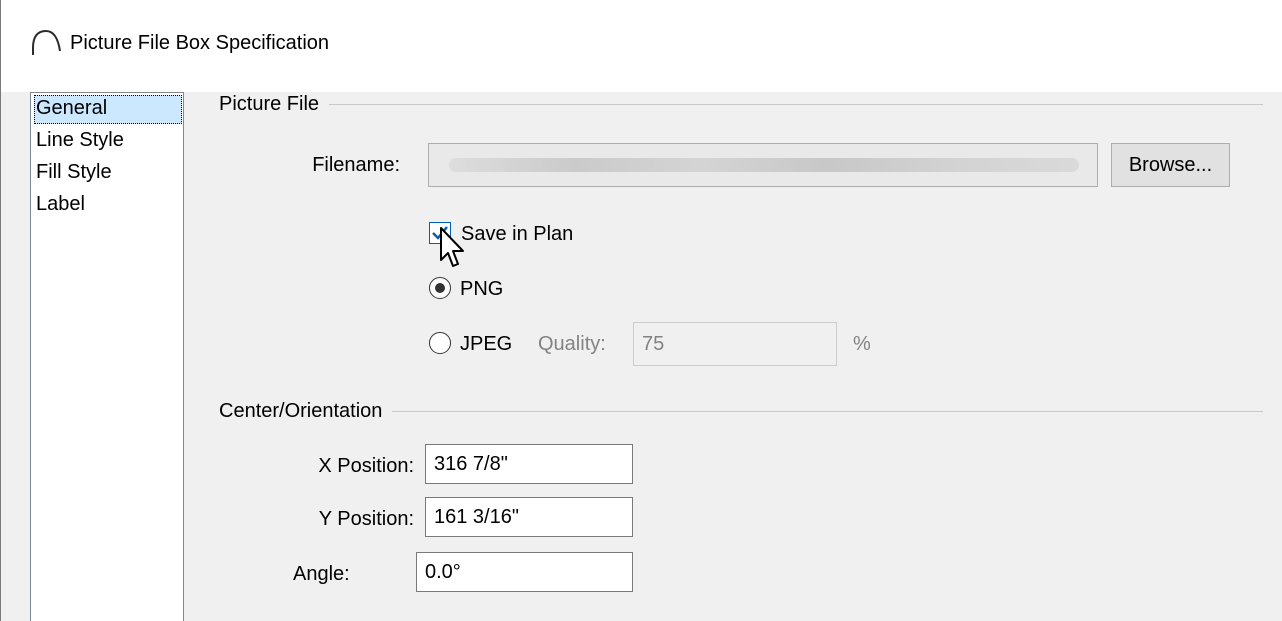  I want to click on nav-item-line-style: Line Style, so click(108, 141).